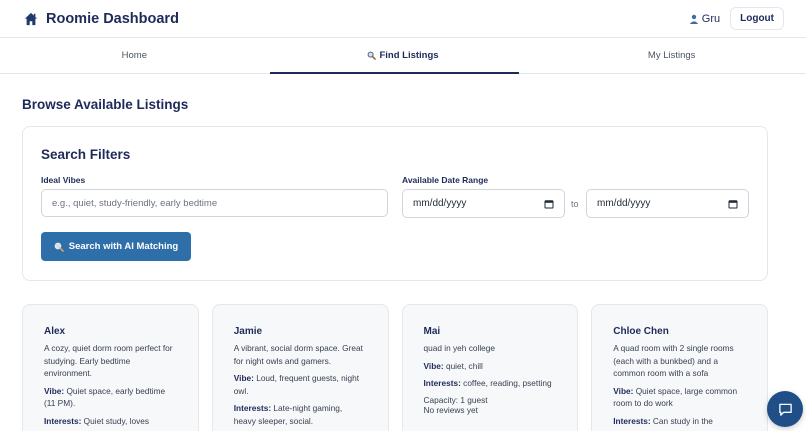  I want to click on header: Roomie Dashboard Gru Logout, so click(403, 19).